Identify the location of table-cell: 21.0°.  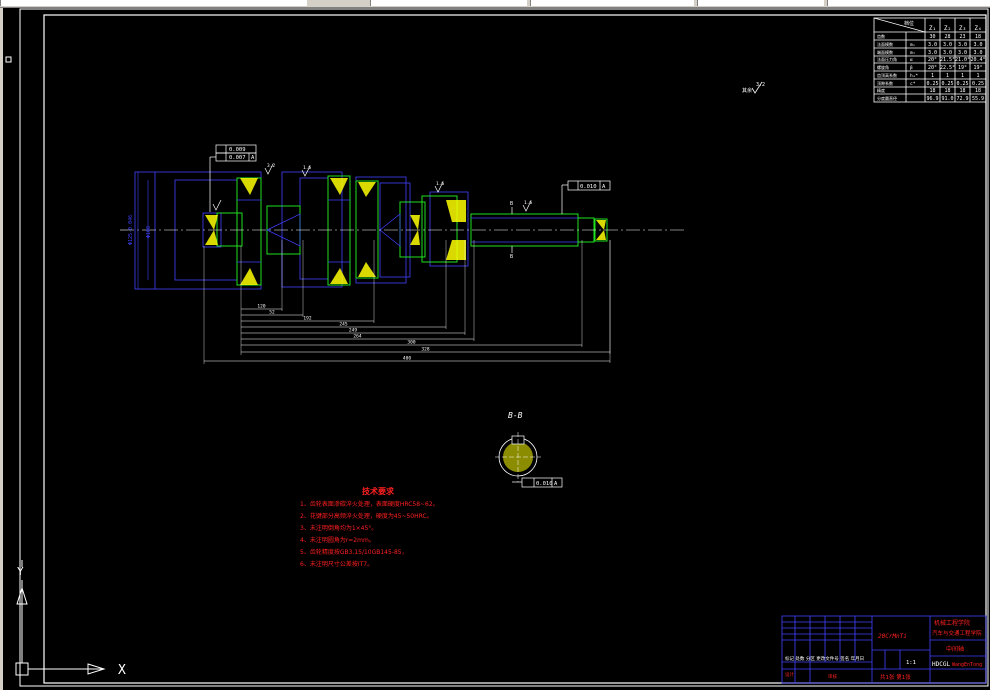
(962, 60).